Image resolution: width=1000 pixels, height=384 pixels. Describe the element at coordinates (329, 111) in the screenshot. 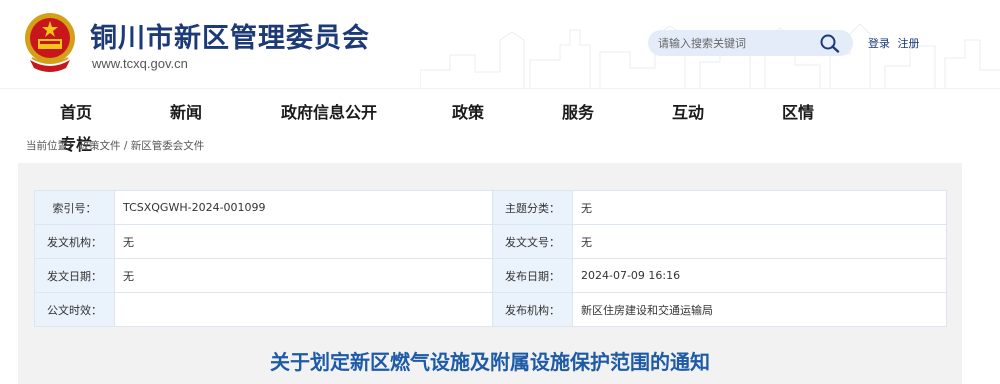

I see `nav-item-gov-info: 政府信息公开` at that location.